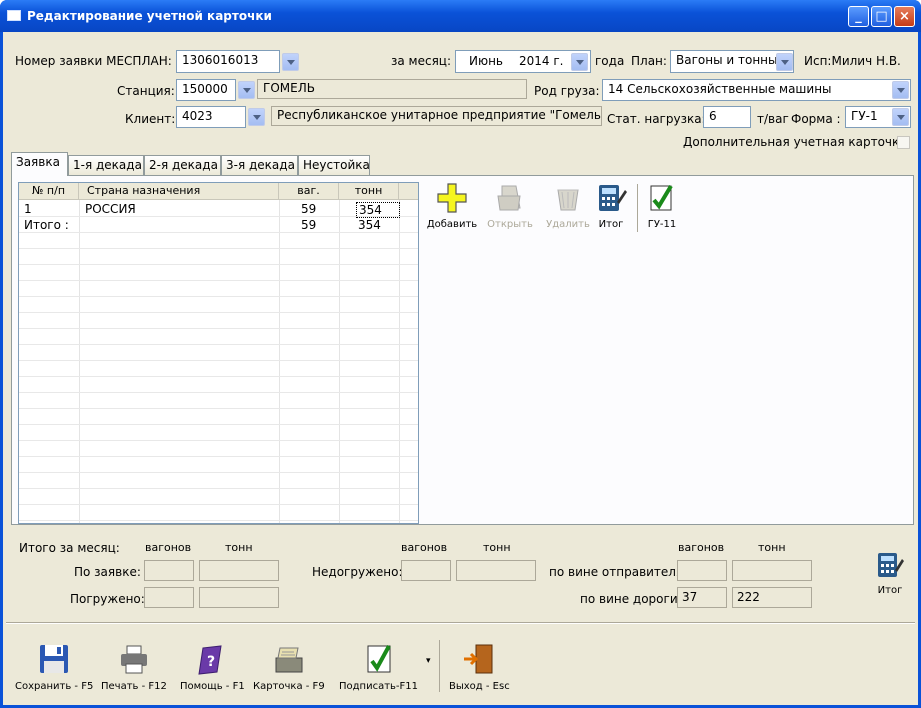 This screenshot has width=921, height=708. What do you see at coordinates (428, 661) in the screenshot?
I see `sign-dropdown-arrow: ▾` at bounding box center [428, 661].